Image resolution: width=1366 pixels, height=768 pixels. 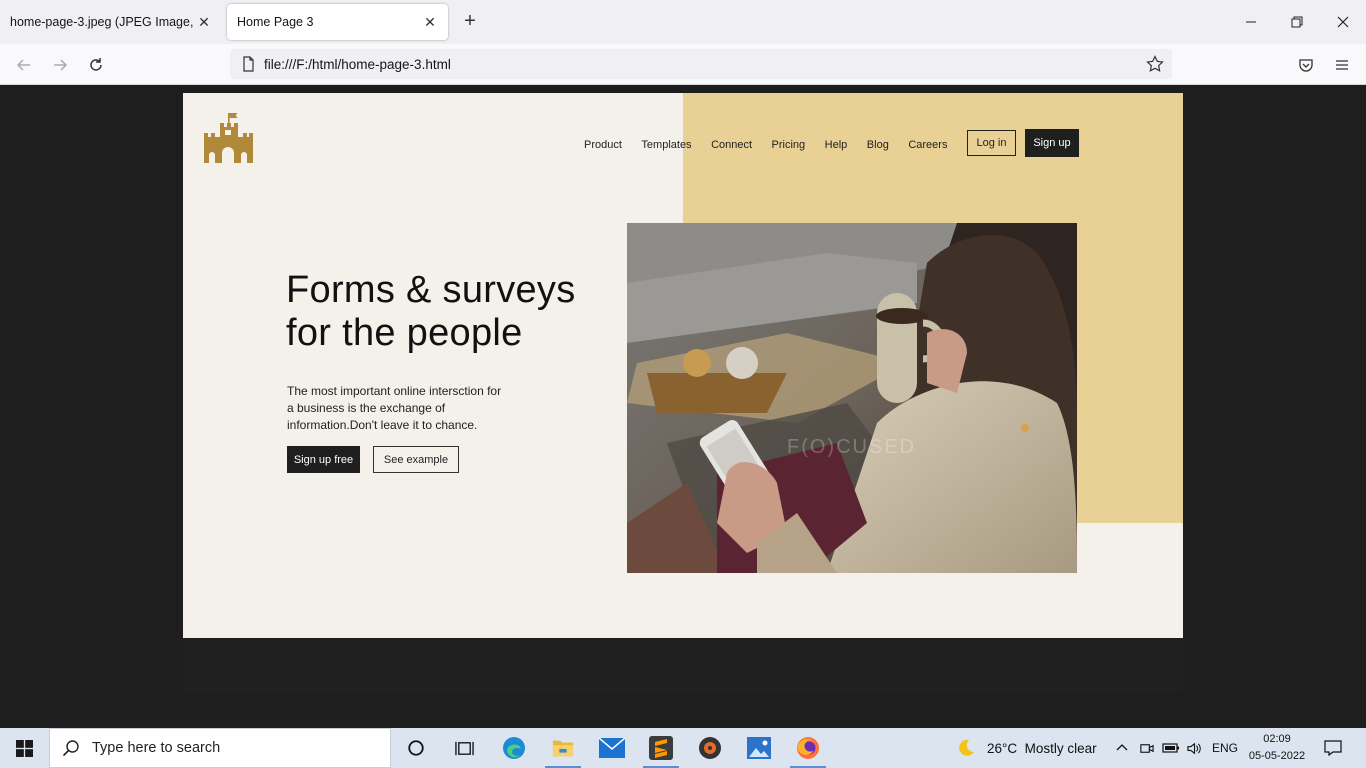 I want to click on url-text: file:///F:/html/home-page-3.html, so click(x=357, y=64).